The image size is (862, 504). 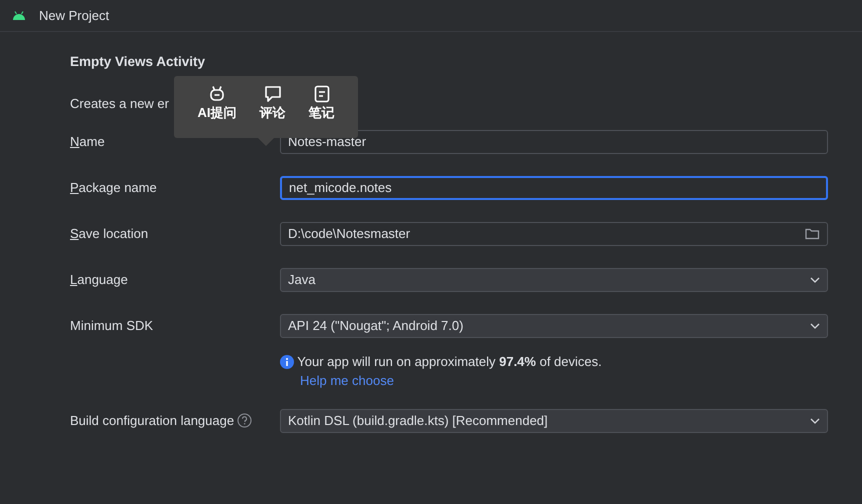 What do you see at coordinates (217, 94) in the screenshot?
I see `robot-icon` at bounding box center [217, 94].